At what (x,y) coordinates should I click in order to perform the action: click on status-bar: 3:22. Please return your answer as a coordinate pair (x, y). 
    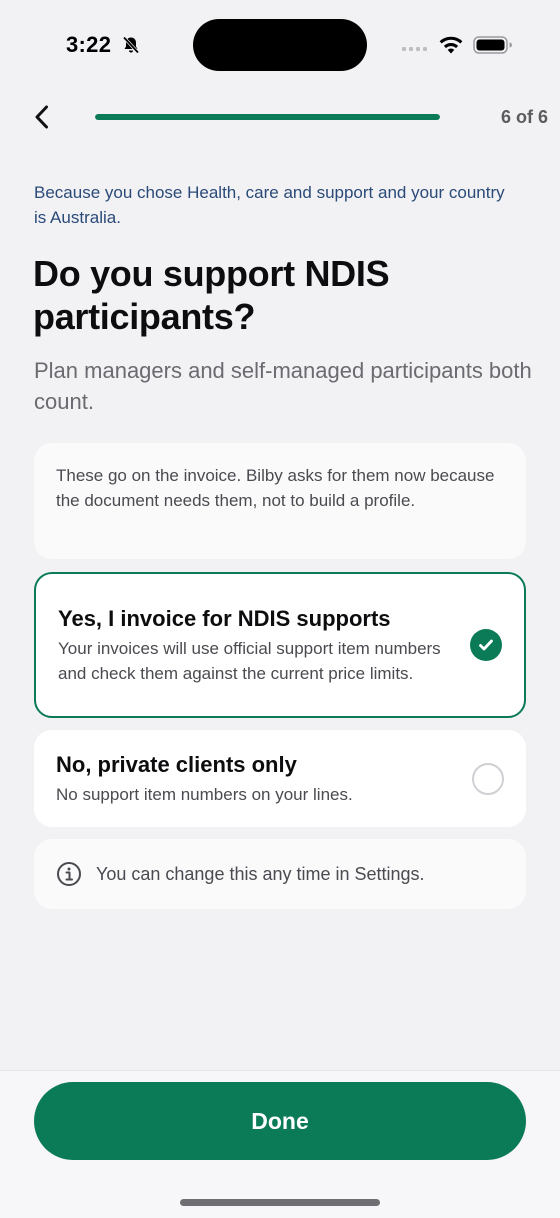
    Looking at the image, I should click on (280, 45).